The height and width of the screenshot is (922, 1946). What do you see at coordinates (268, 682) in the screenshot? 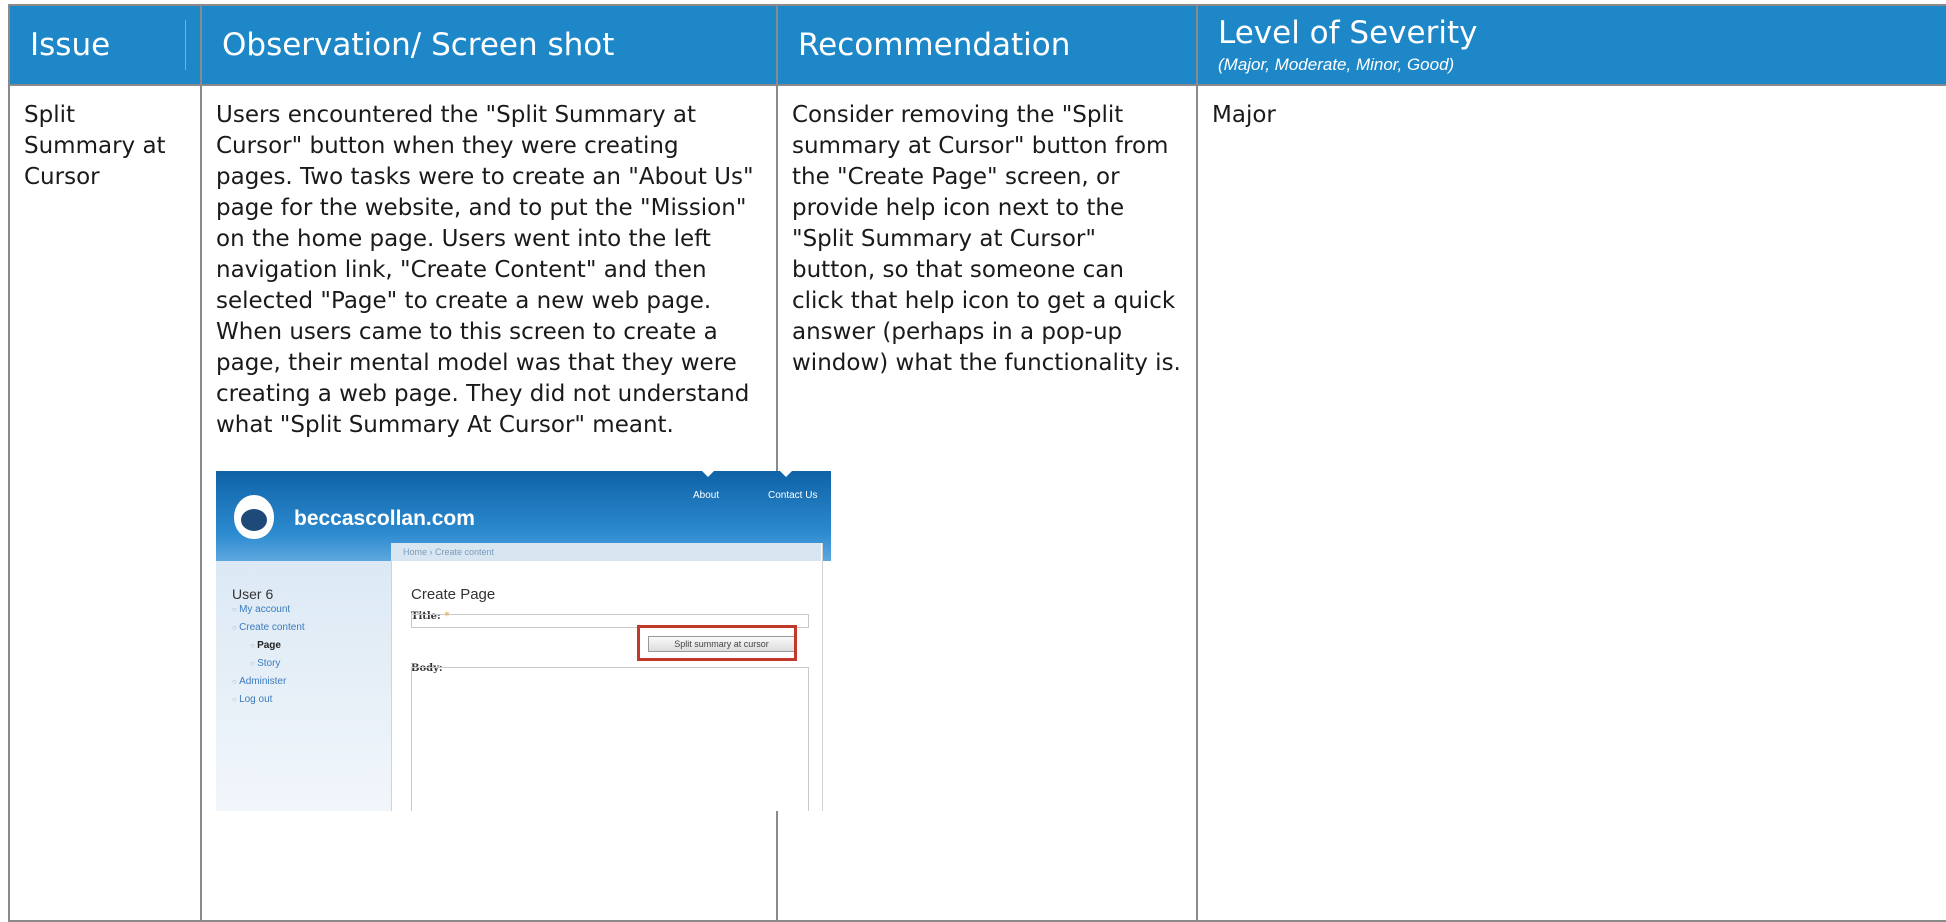
I see `menu-item-administer: Administer` at bounding box center [268, 682].